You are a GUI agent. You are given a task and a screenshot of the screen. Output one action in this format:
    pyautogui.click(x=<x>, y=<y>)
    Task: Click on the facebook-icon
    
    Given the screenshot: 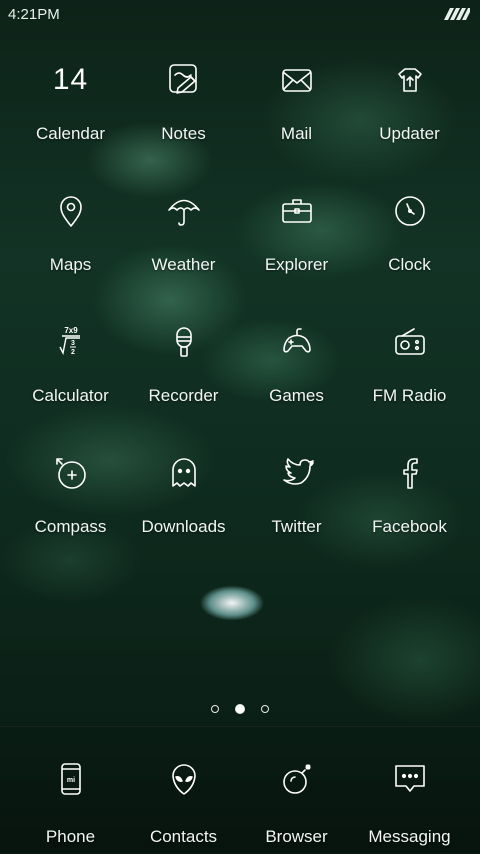 What is the action you would take?
    pyautogui.click(x=410, y=473)
    